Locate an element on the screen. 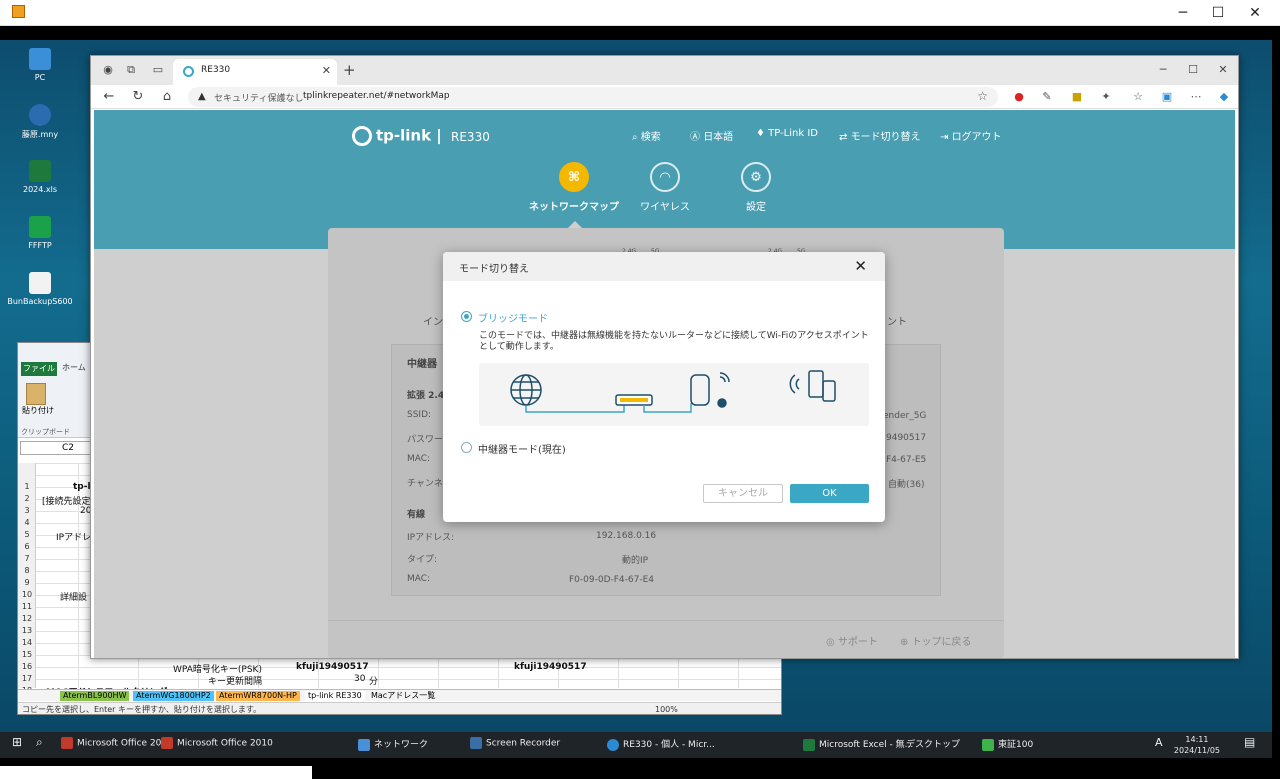 This screenshot has height=779, width=1280. excel-cell: 30 is located at coordinates (359, 679).